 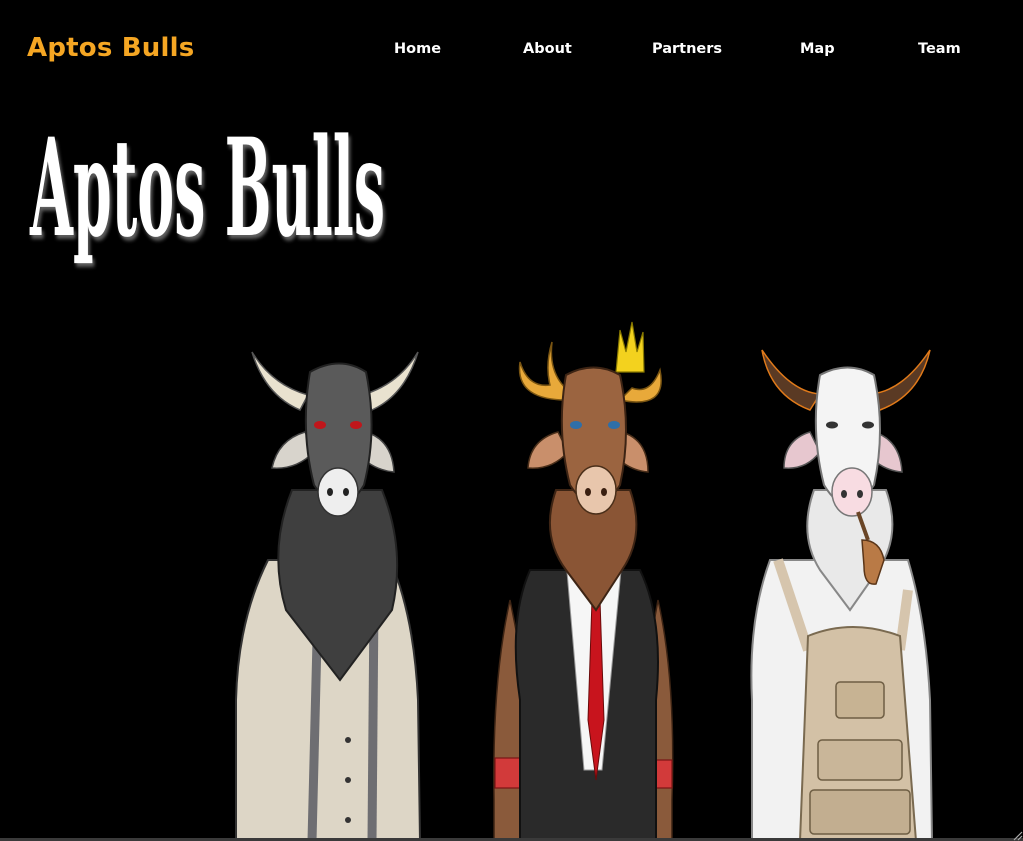 What do you see at coordinates (417, 49) in the screenshot?
I see `nav-home: Home` at bounding box center [417, 49].